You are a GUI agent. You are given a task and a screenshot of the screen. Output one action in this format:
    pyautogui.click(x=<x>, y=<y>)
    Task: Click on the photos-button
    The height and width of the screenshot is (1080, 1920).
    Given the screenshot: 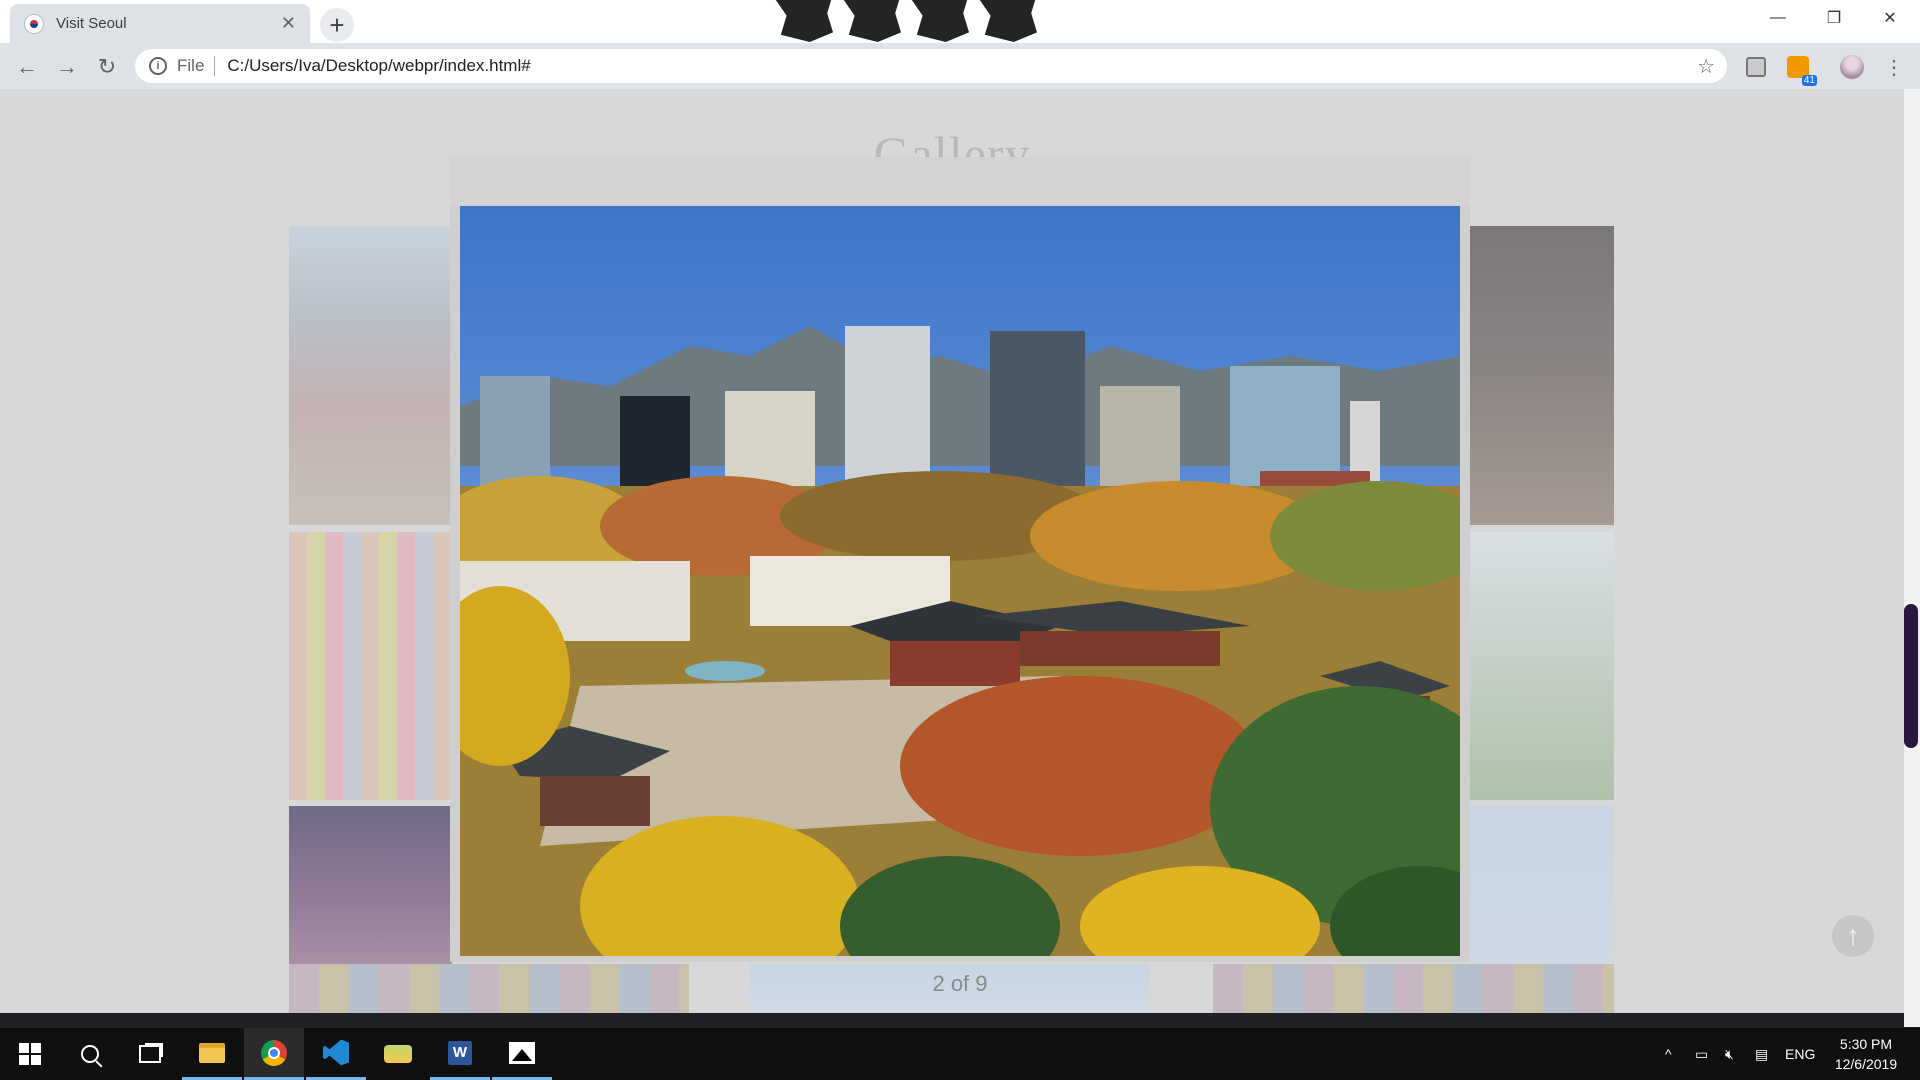 What is the action you would take?
    pyautogui.click(x=522, y=1054)
    